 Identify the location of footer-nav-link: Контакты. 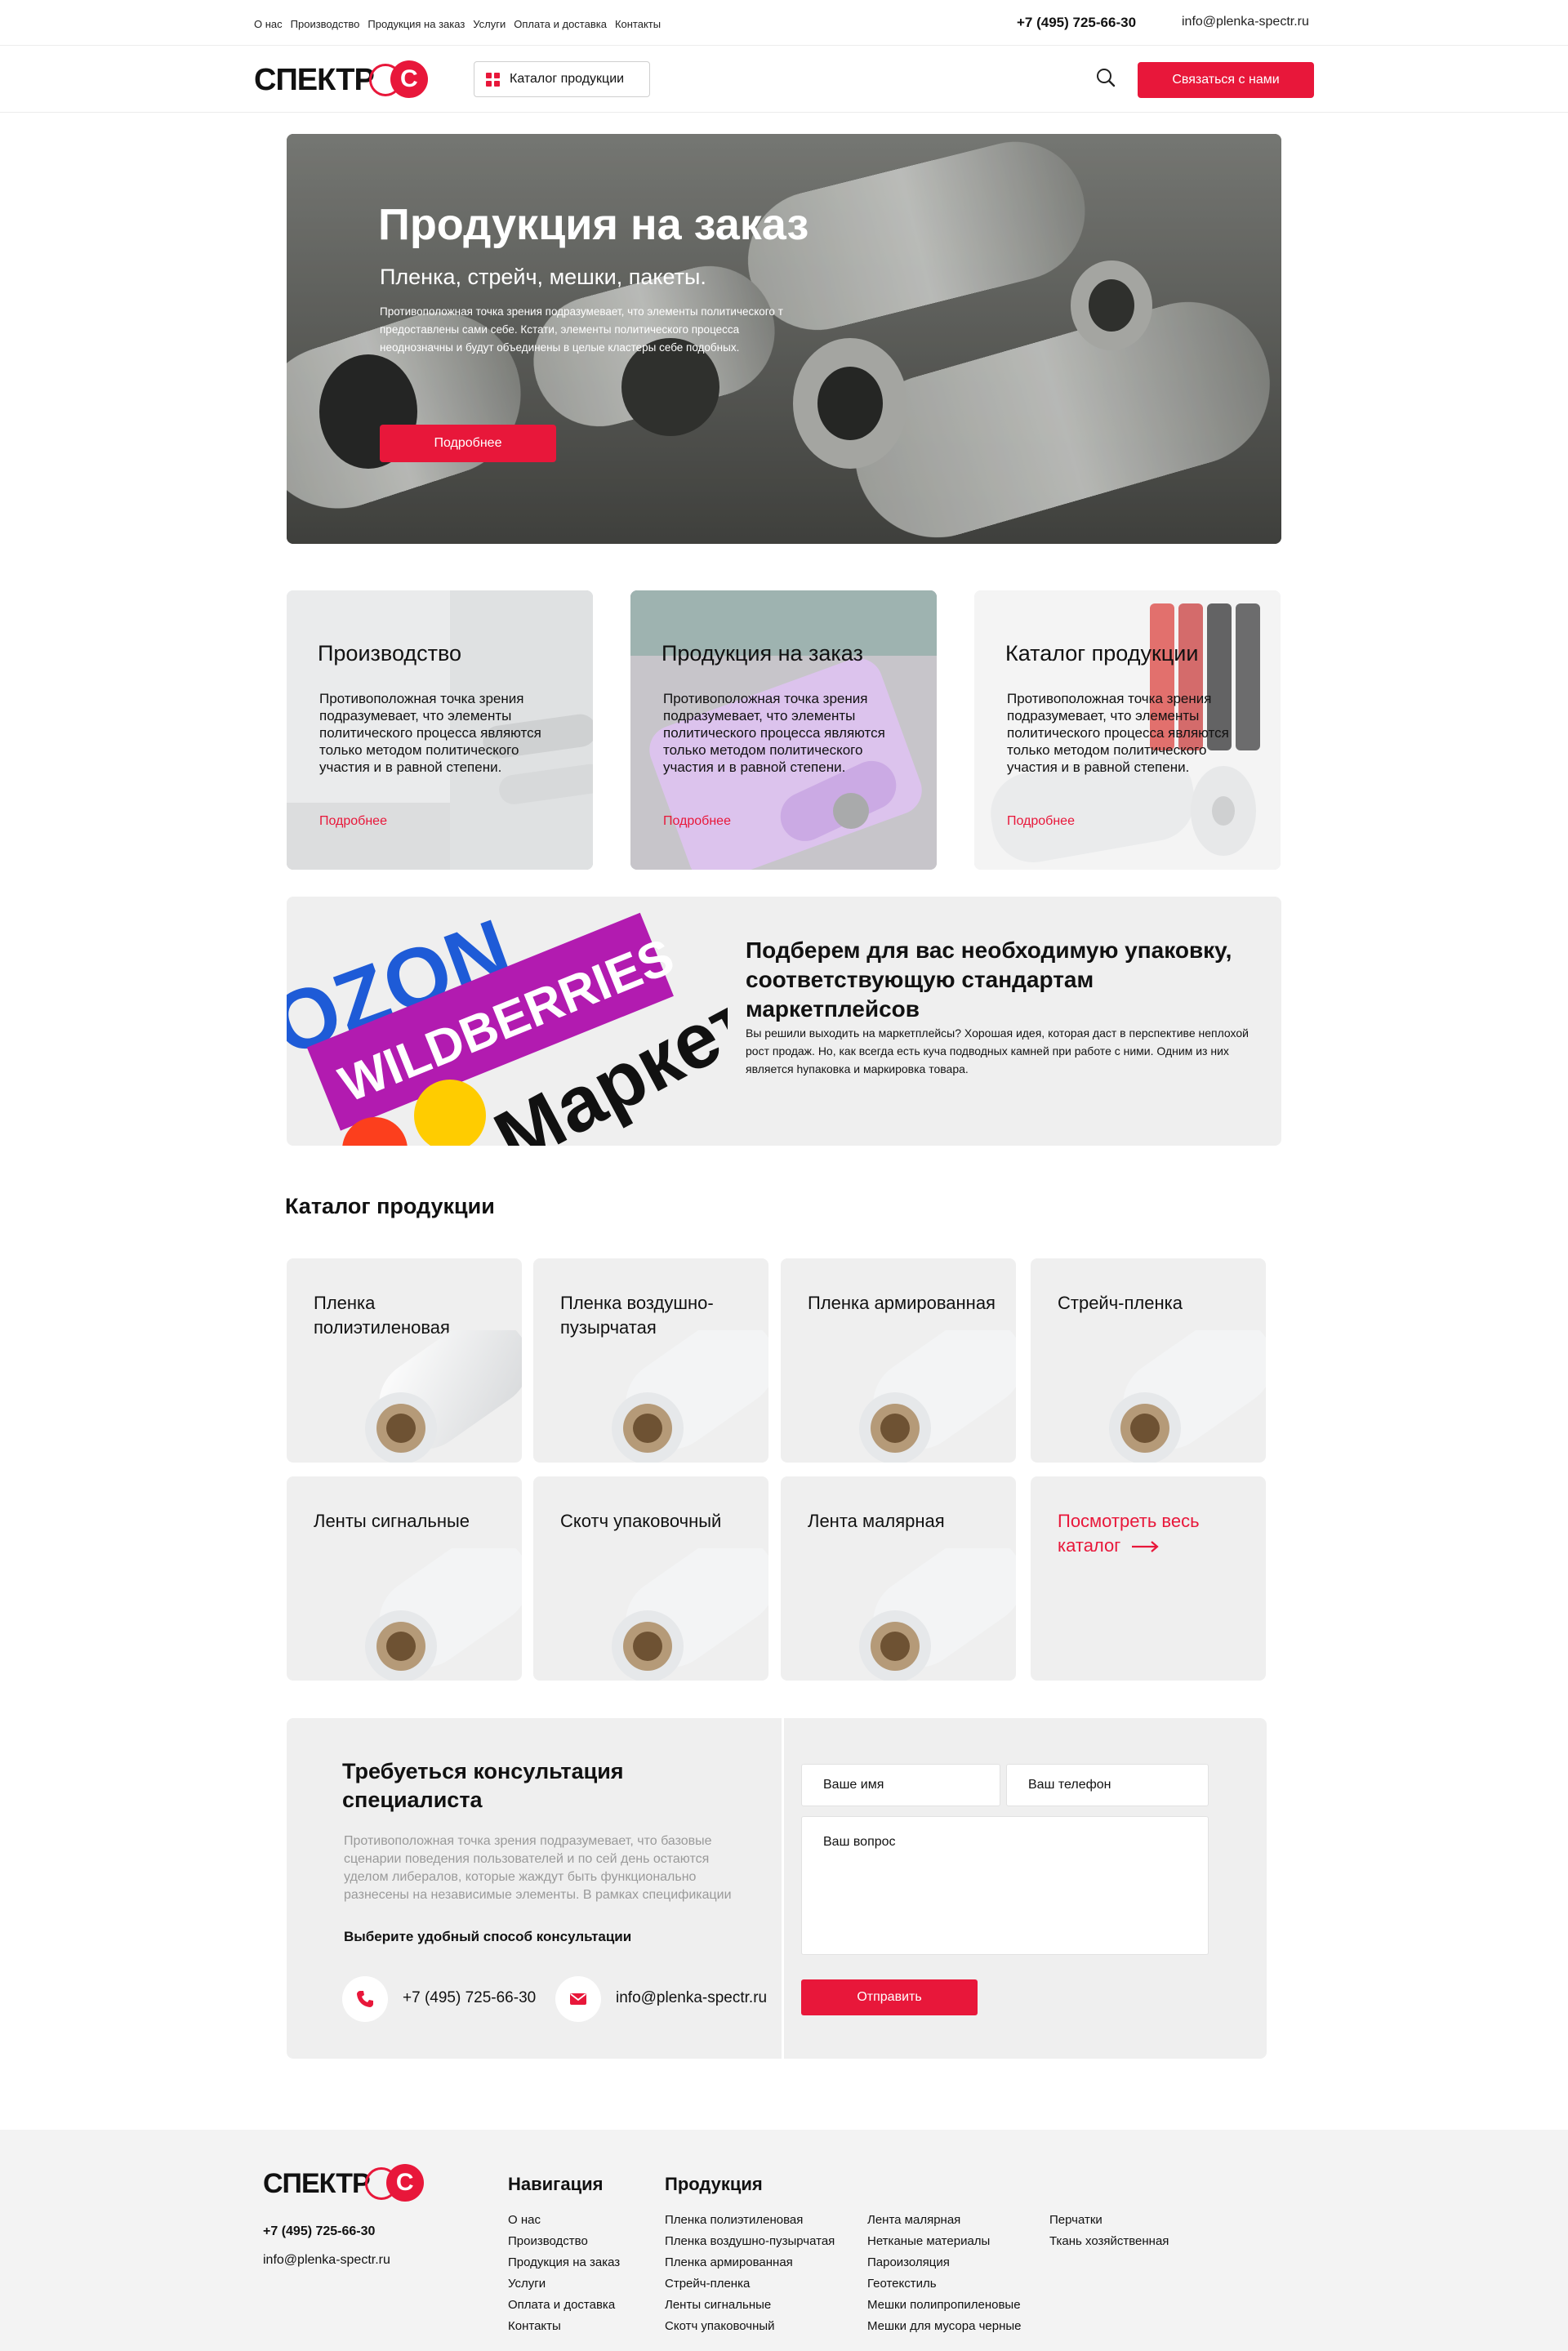
(534, 2326).